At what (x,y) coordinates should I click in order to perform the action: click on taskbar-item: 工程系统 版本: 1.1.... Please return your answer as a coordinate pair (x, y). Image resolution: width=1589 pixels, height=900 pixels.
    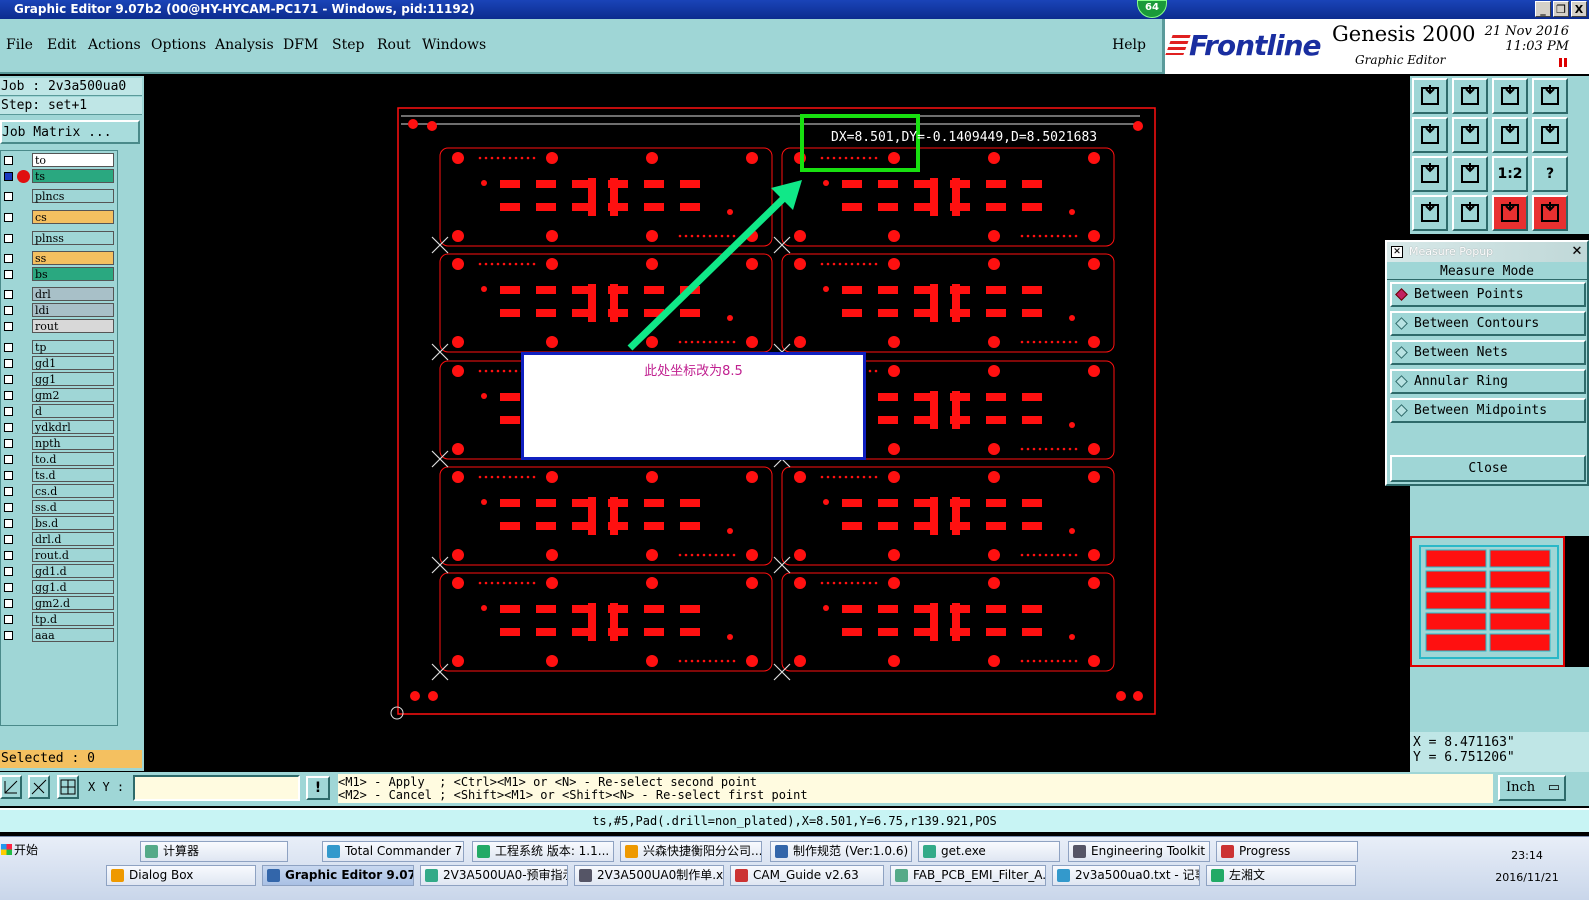
    Looking at the image, I should click on (543, 851).